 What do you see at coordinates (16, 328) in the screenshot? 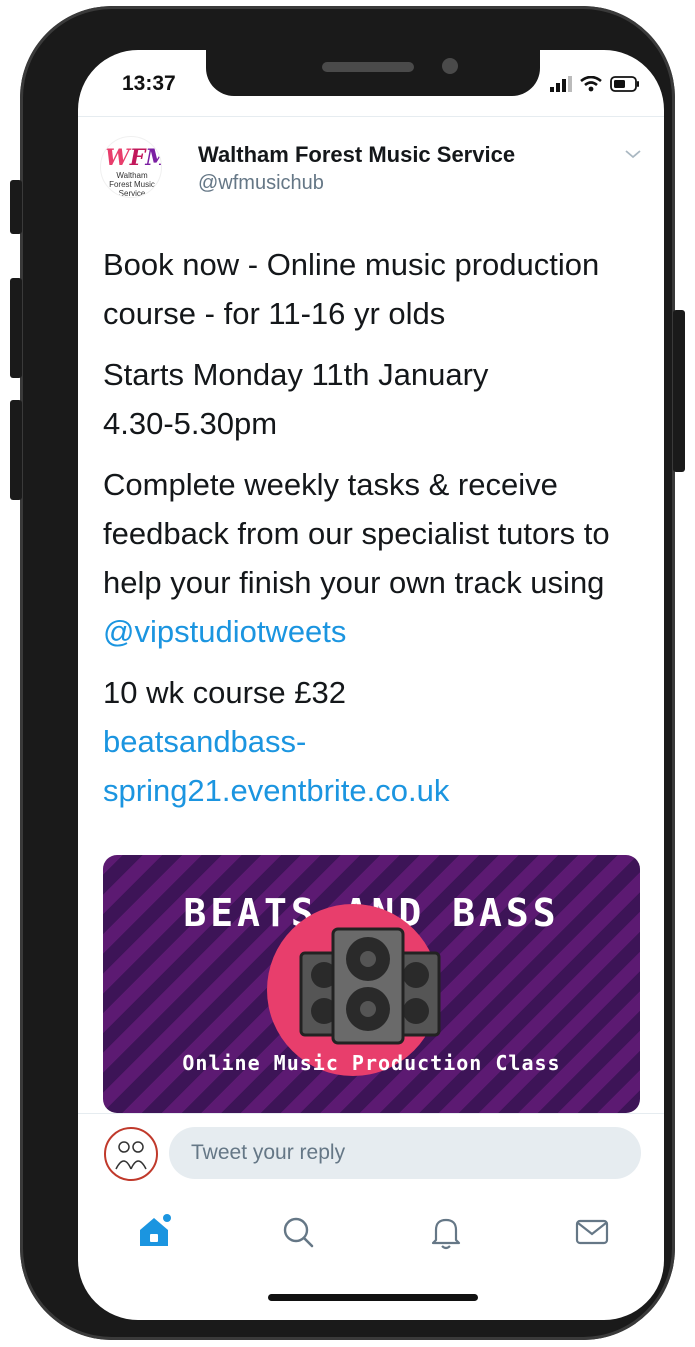
I see `volume-up-button` at bounding box center [16, 328].